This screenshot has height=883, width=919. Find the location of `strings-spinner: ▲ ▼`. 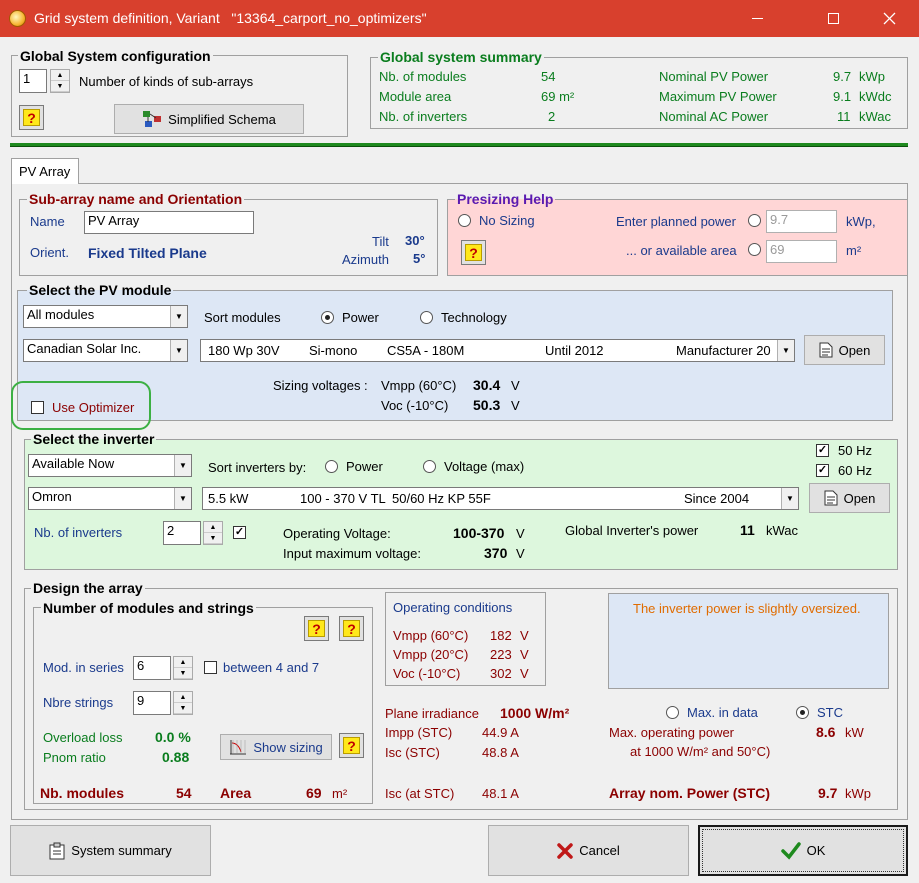

strings-spinner: ▲ ▼ is located at coordinates (183, 703).